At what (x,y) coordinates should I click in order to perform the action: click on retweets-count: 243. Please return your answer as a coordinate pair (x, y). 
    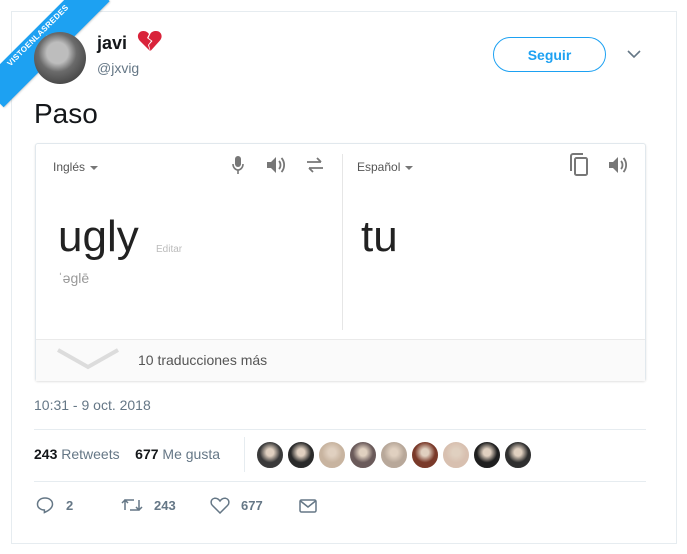
    Looking at the image, I should click on (46, 454).